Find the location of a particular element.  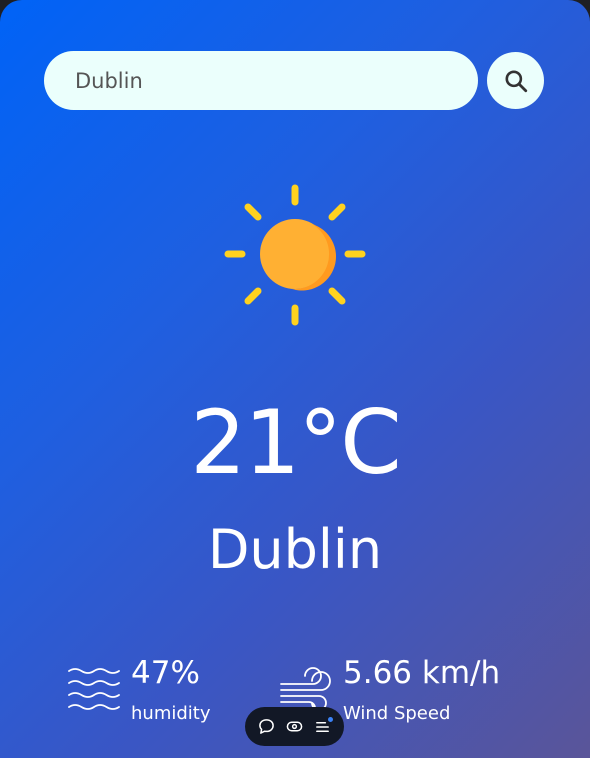

city-name: Dublin is located at coordinates (295, 549).